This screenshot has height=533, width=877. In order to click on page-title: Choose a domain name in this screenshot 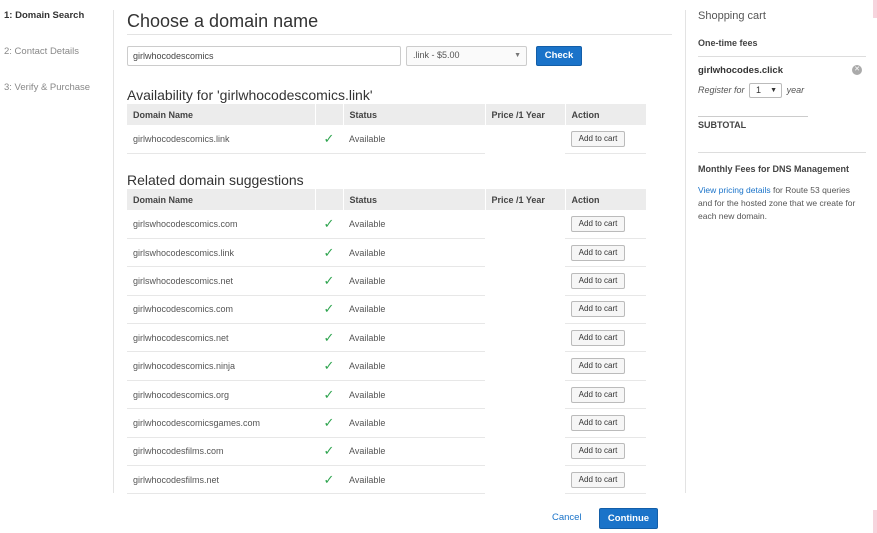, I will do `click(223, 21)`.